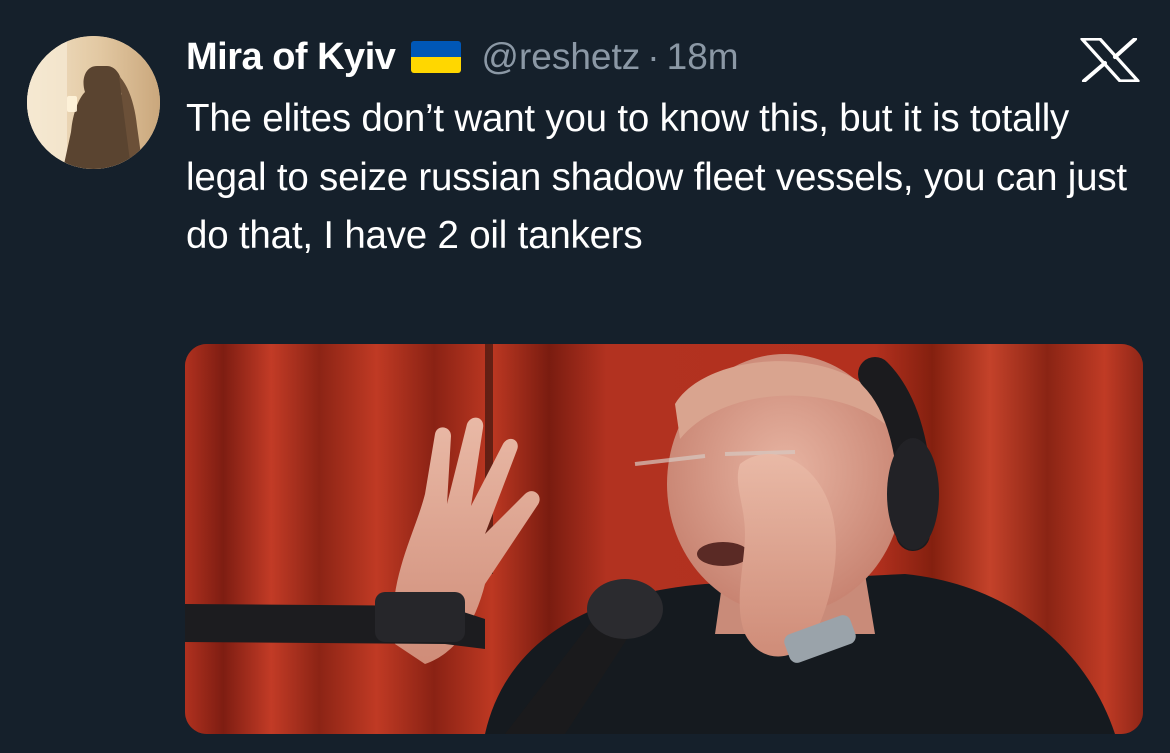 This screenshot has height=753, width=1170. What do you see at coordinates (560, 57) in the screenshot?
I see `user-handle: @reshetz` at bounding box center [560, 57].